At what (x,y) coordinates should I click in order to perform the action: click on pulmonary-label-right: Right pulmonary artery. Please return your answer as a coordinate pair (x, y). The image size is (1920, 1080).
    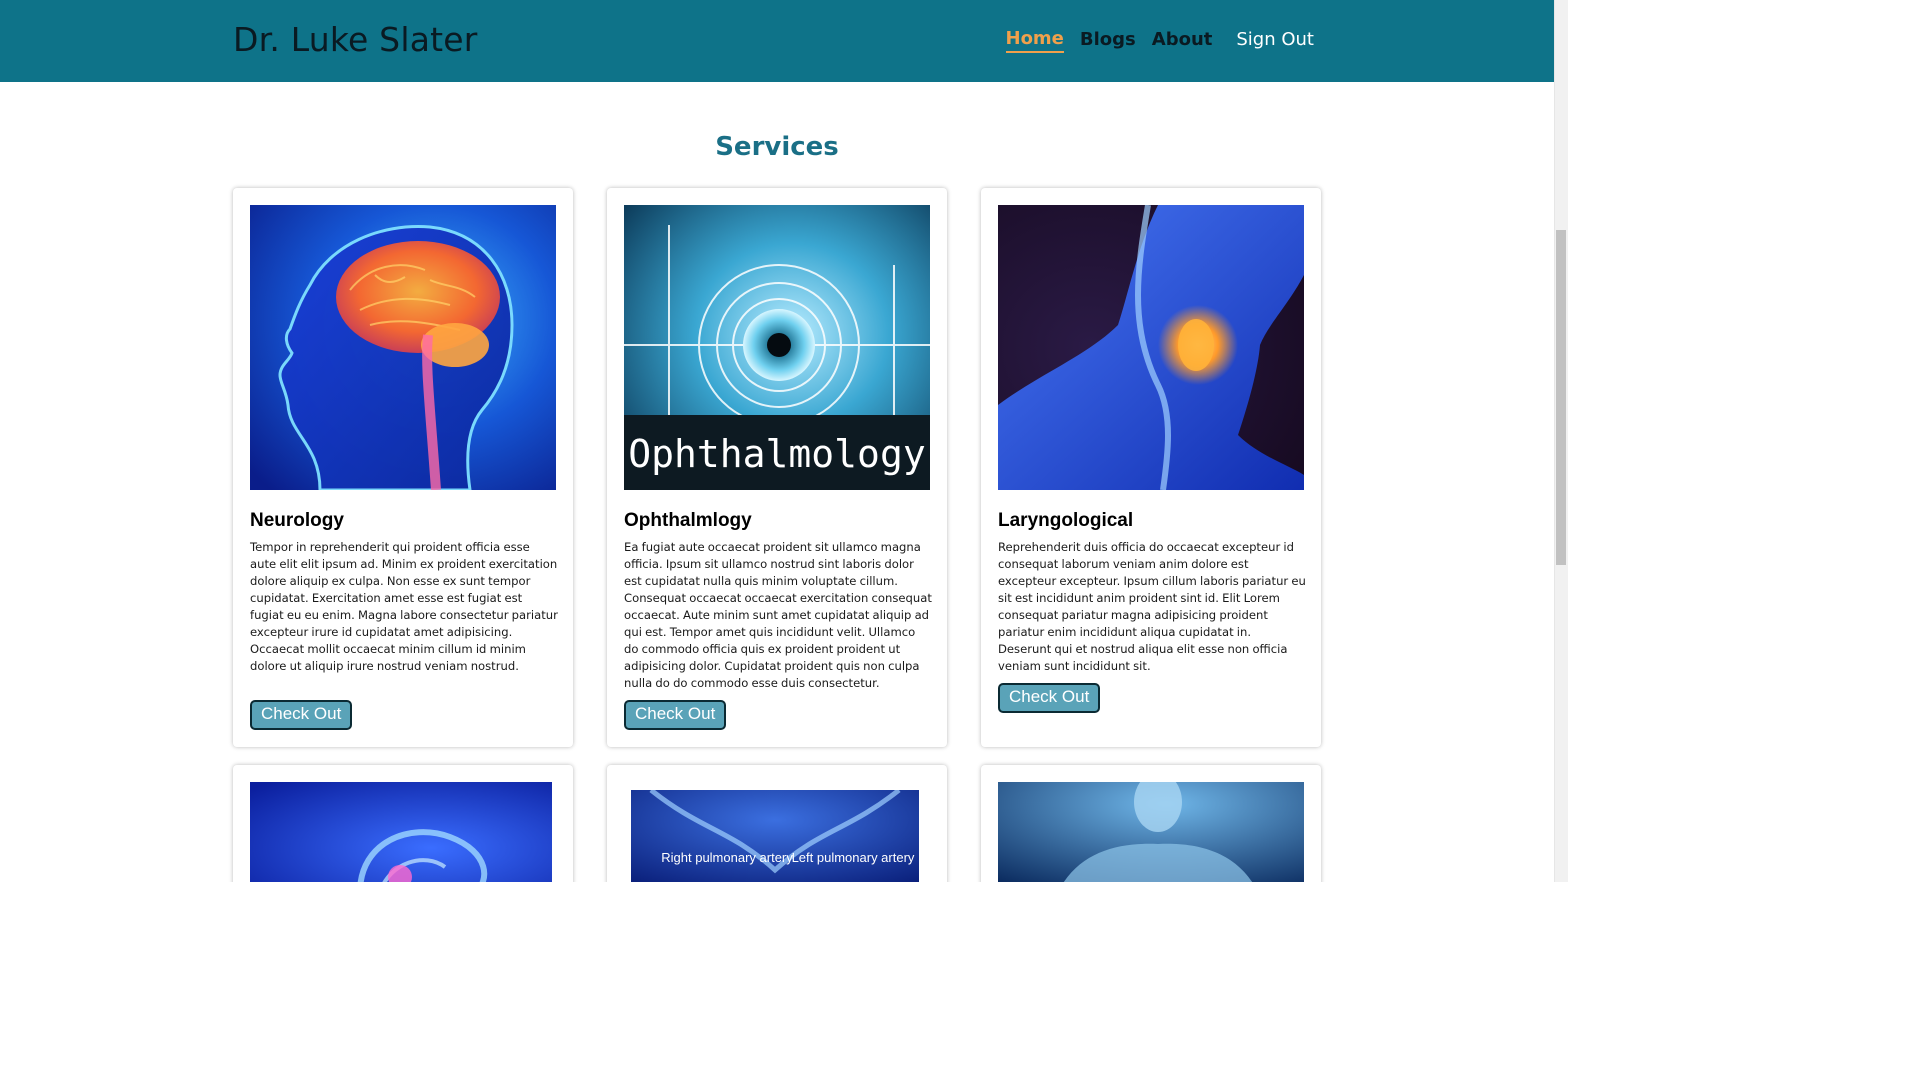
    Looking at the image, I should click on (727, 857).